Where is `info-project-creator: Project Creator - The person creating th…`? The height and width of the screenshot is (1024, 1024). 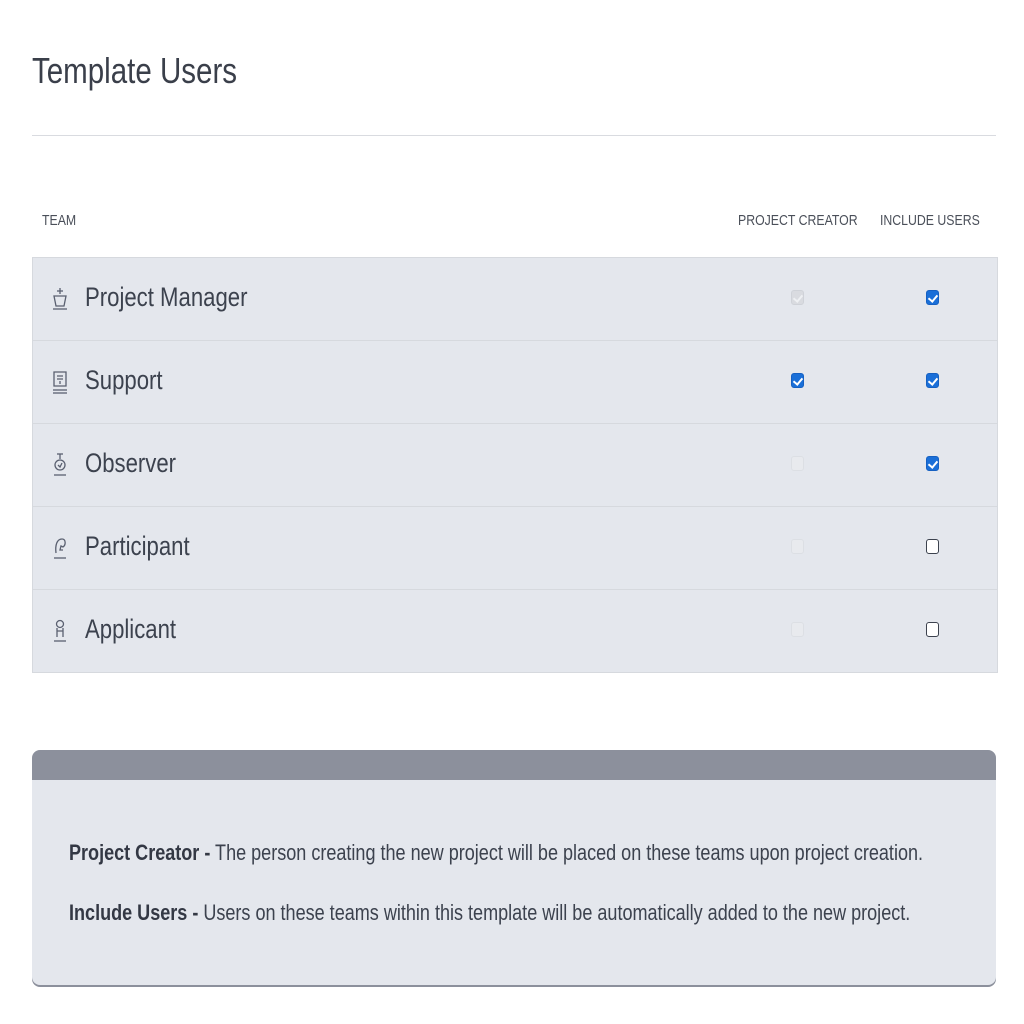
info-project-creator: Project Creator - The person creating th… is located at coordinates (496, 853).